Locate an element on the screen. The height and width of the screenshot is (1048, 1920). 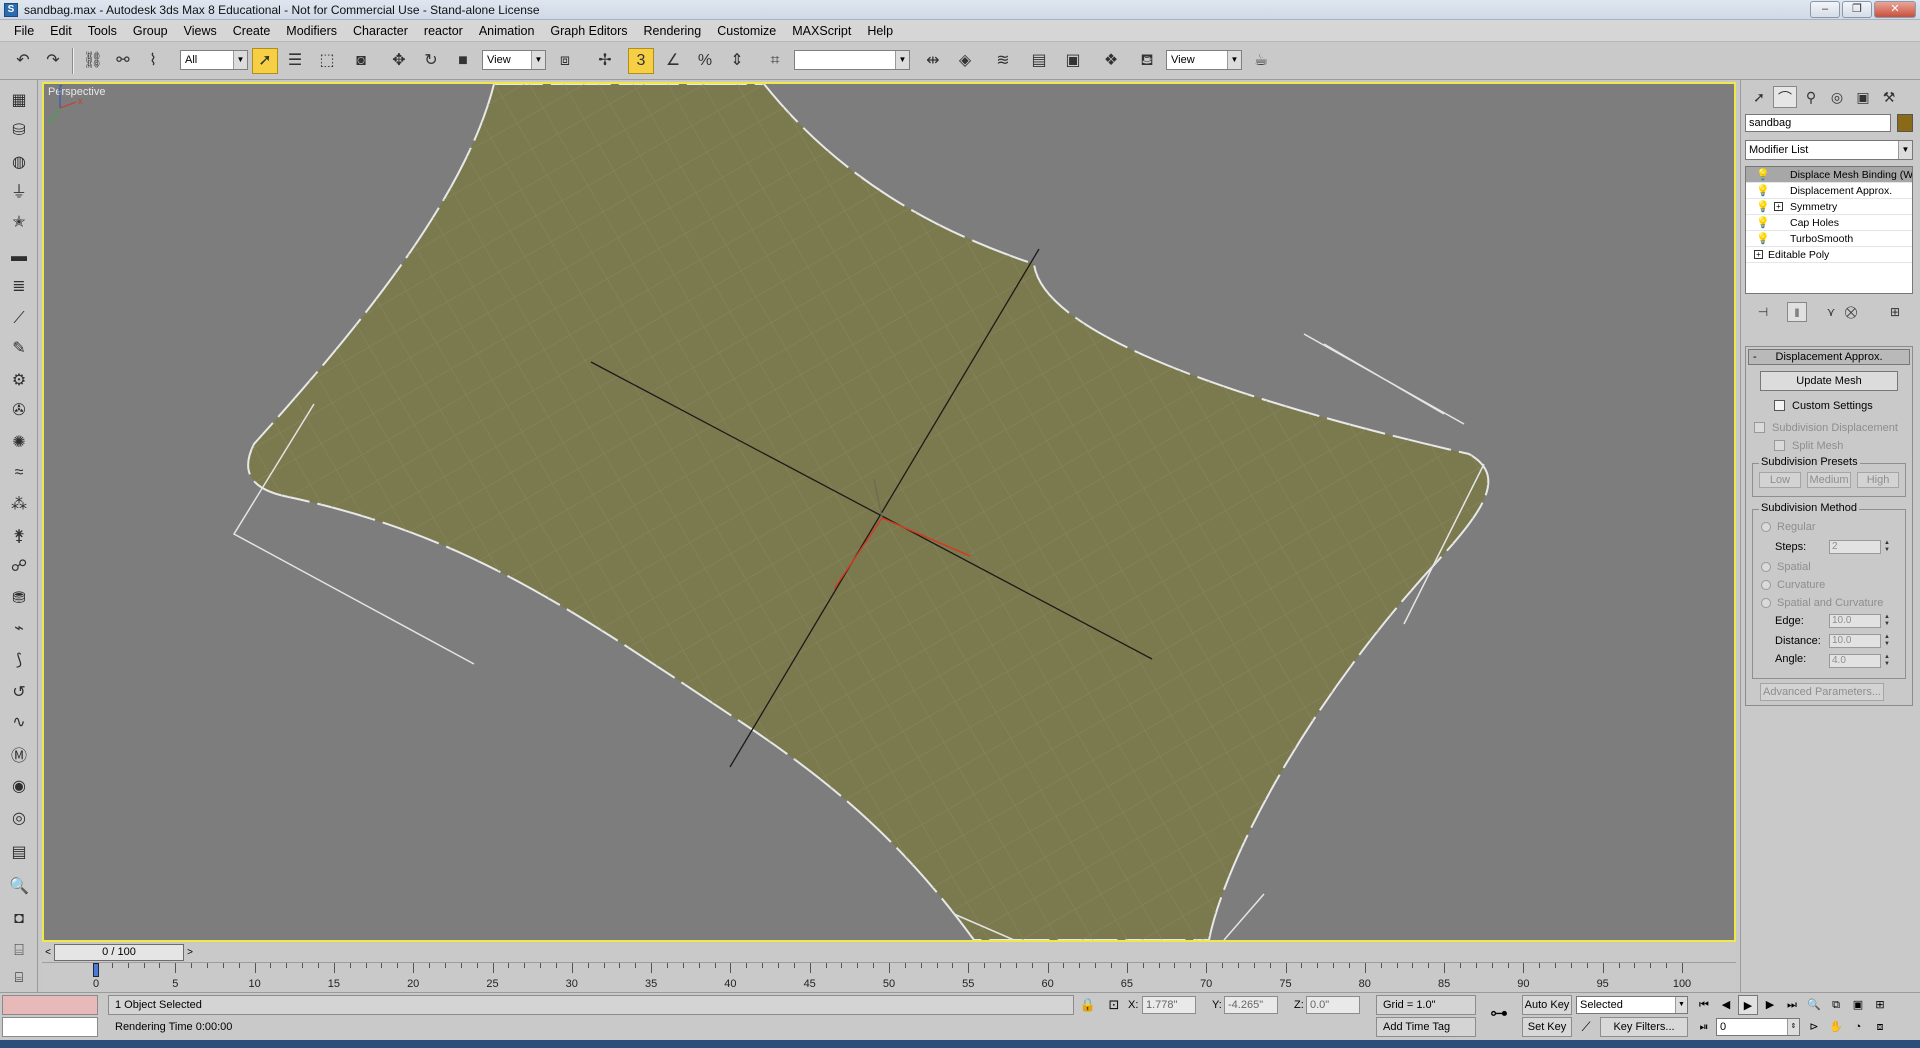
pan-view-icon: ✋ is located at coordinates (1836, 1027).